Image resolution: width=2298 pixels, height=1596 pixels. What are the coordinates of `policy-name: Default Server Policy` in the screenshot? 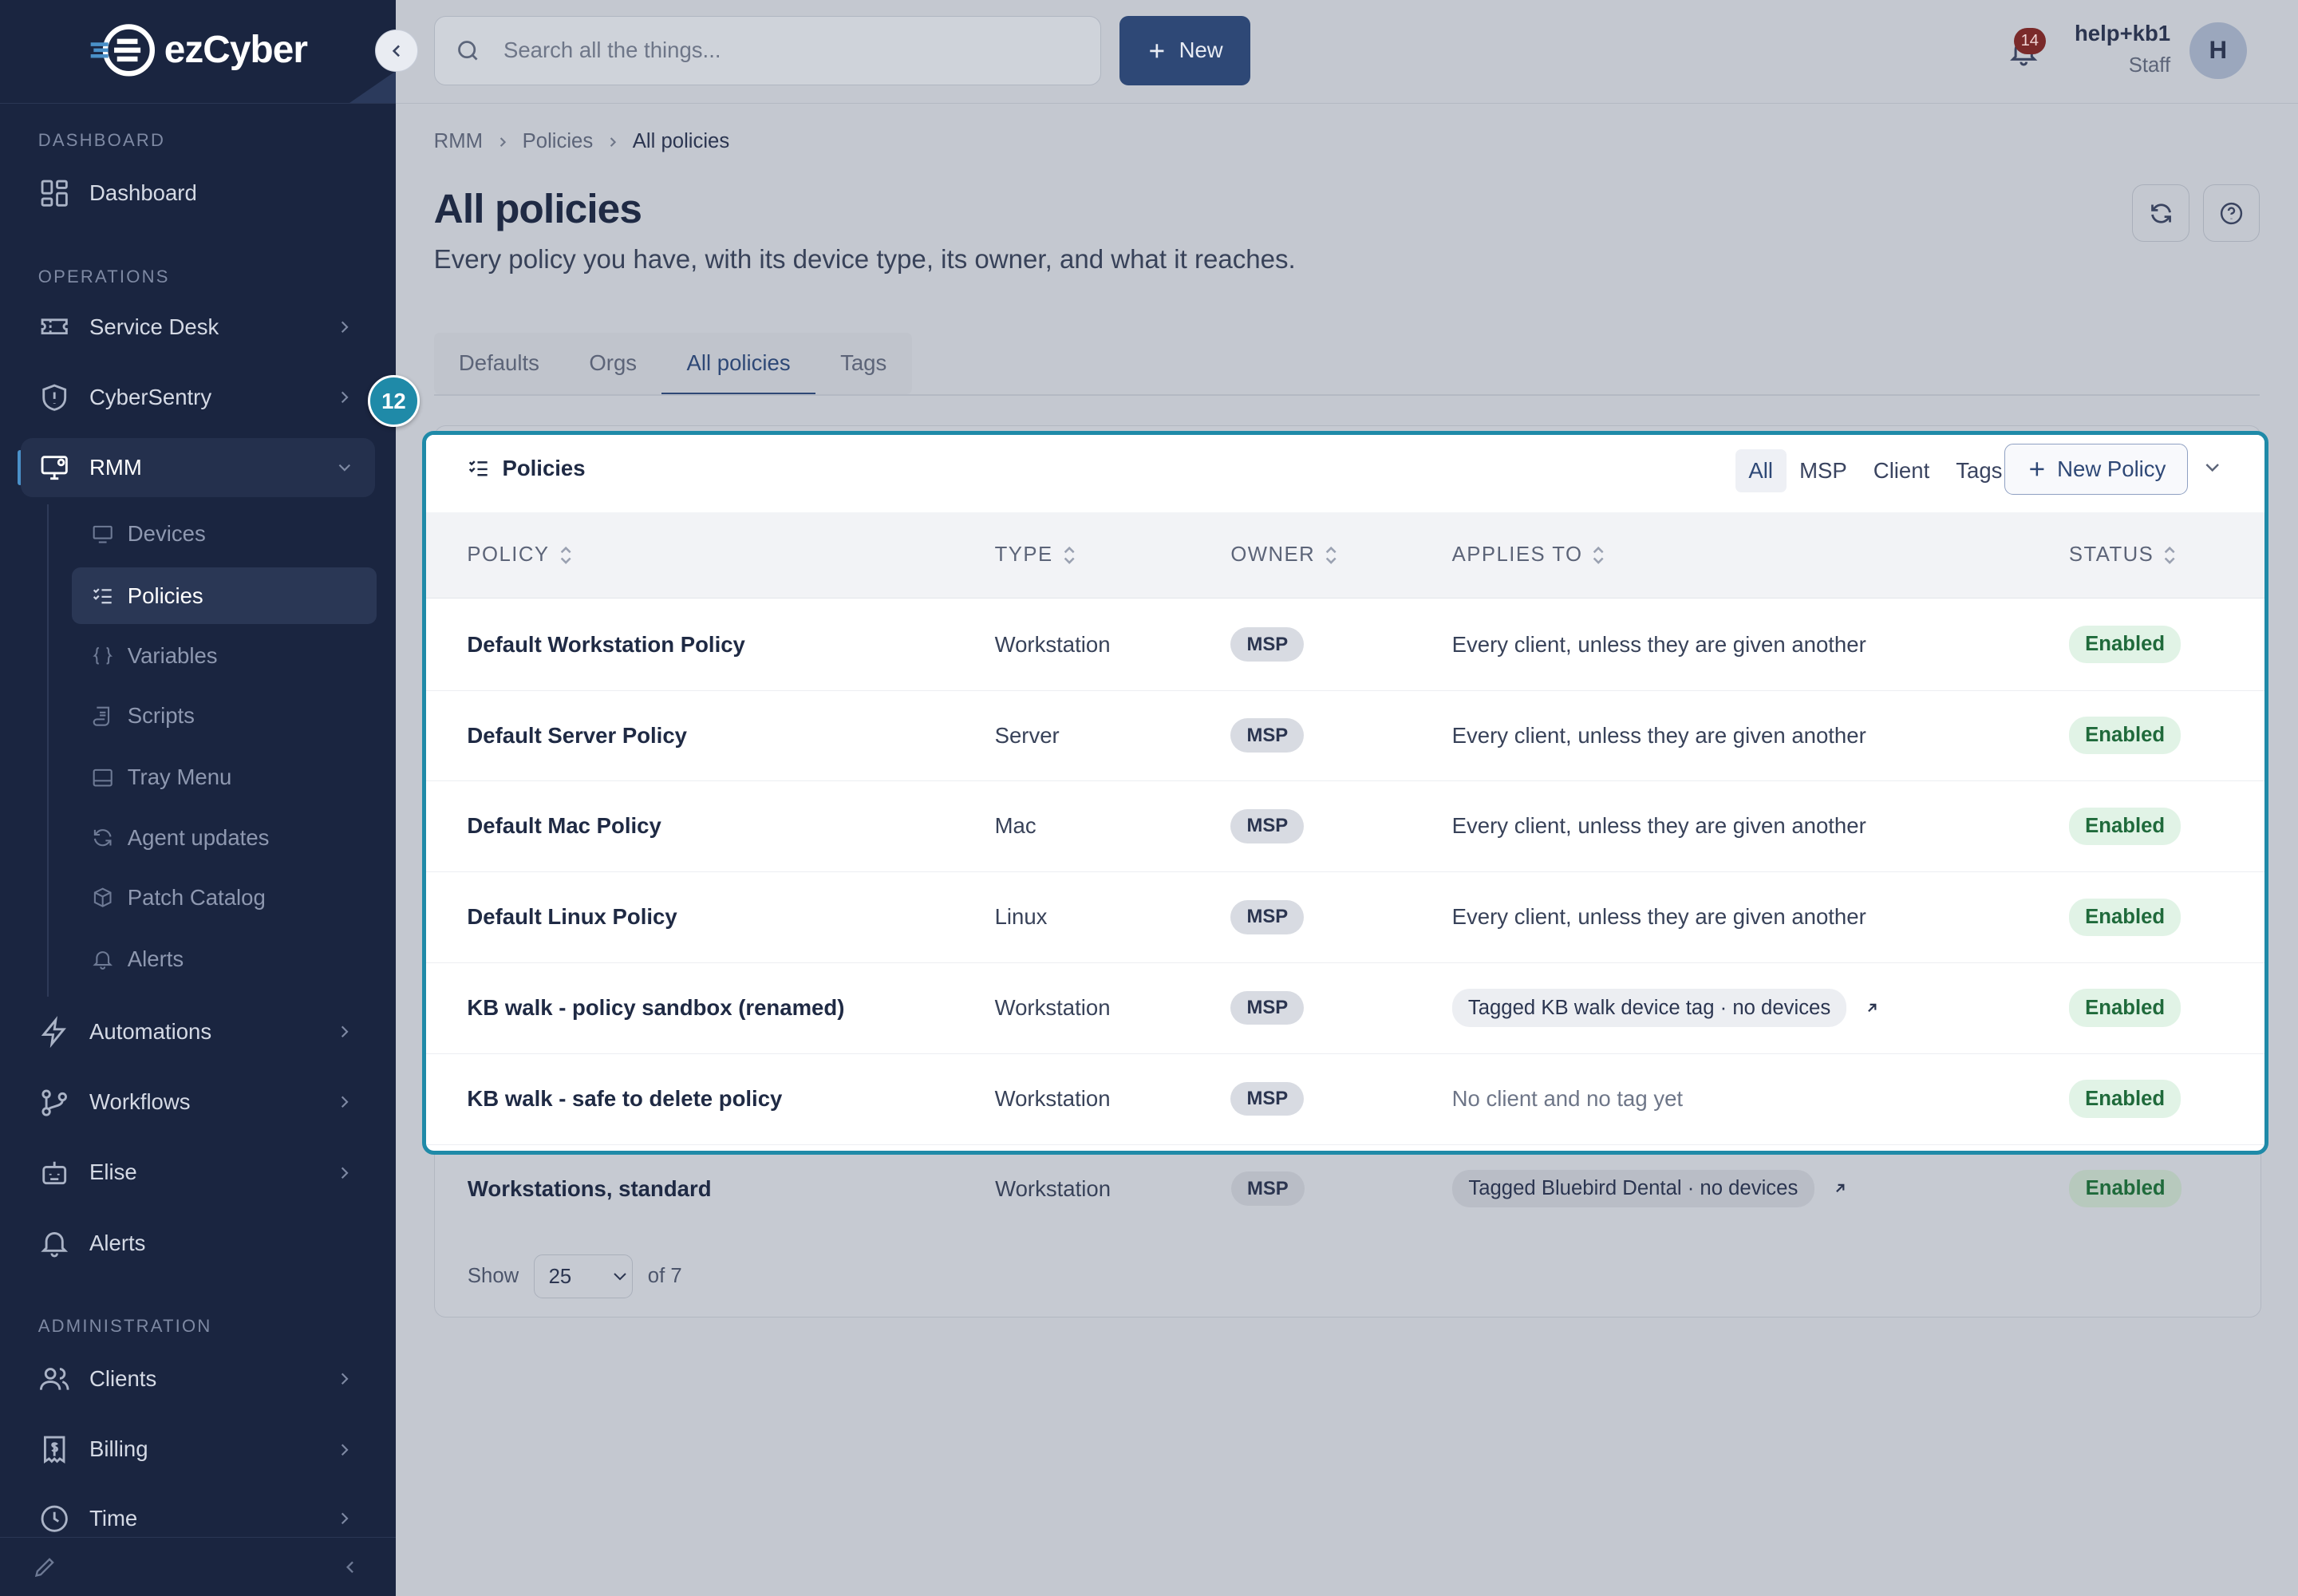 It's located at (577, 735).